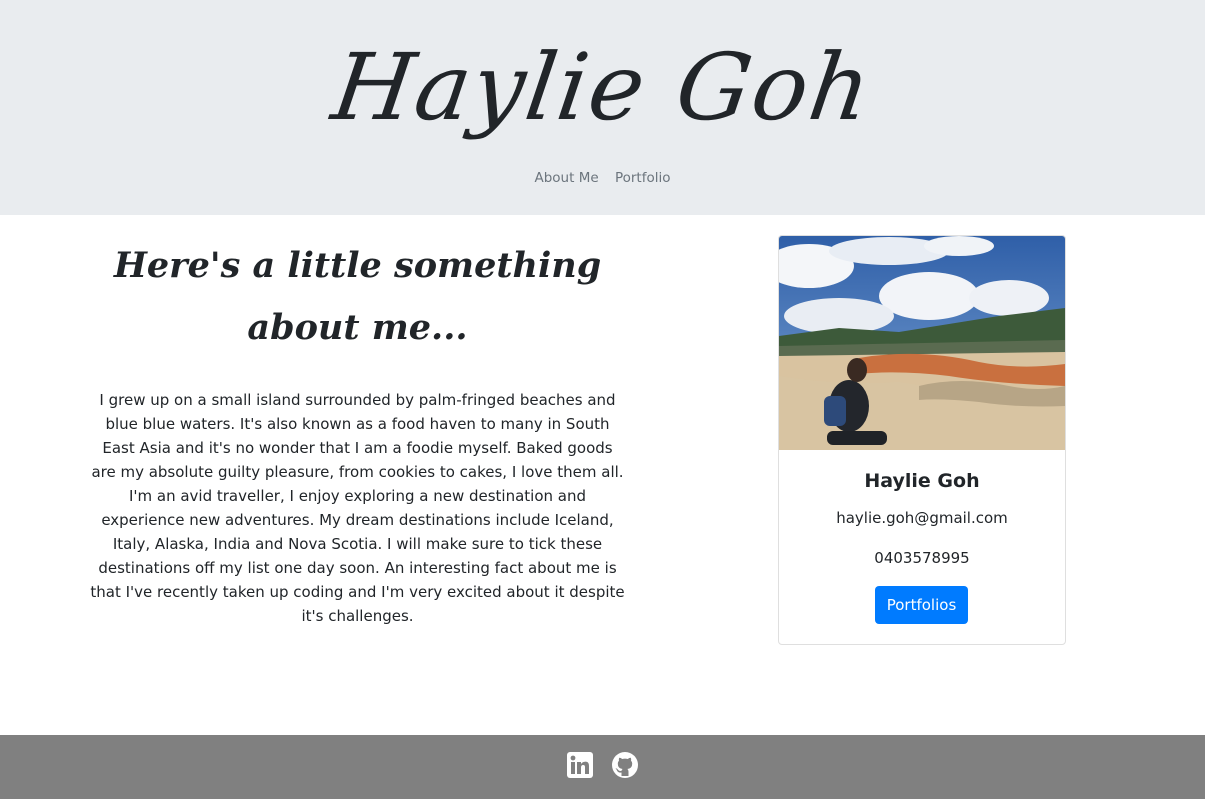  Describe the element at coordinates (922, 343) in the screenshot. I see `profile-photo` at that location.